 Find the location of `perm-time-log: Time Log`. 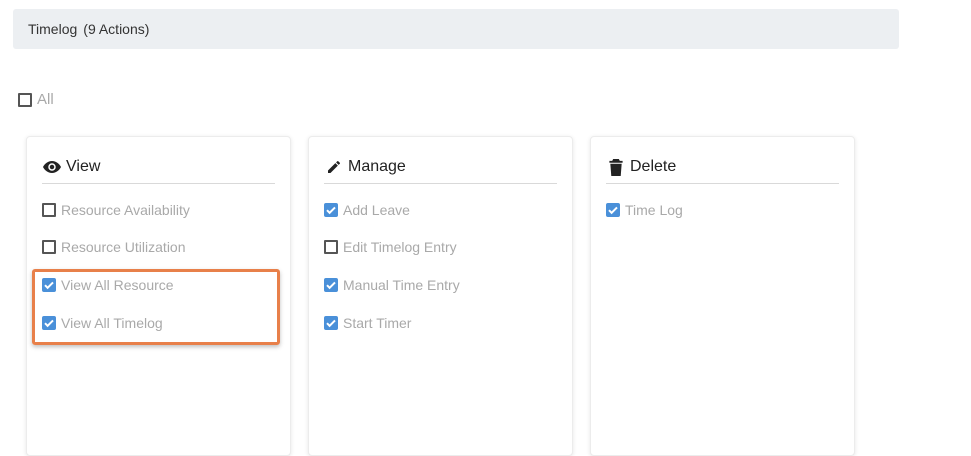

perm-time-log: Time Log is located at coordinates (644, 210).